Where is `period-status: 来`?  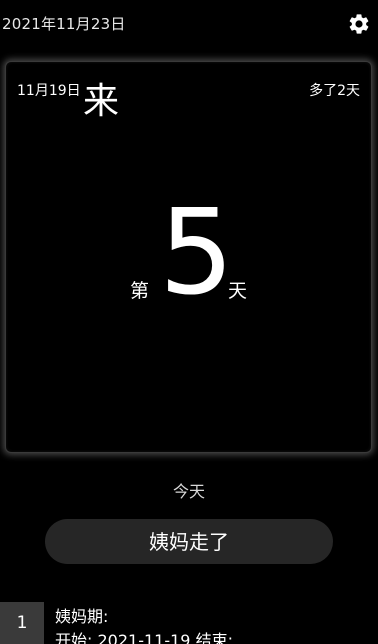
period-status: 来 is located at coordinates (101, 101).